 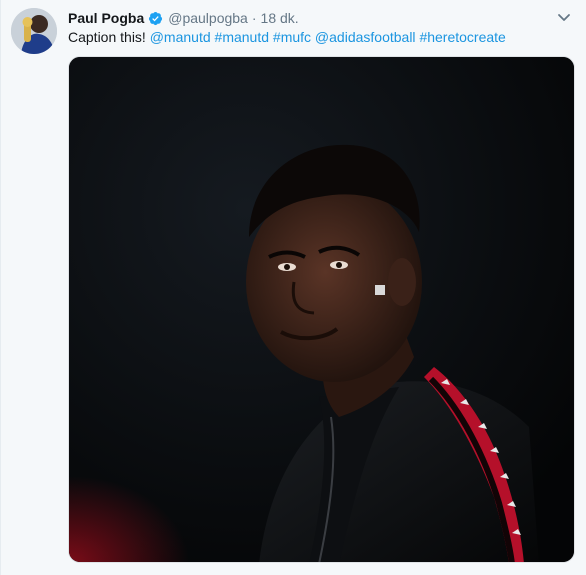 I want to click on chevron-down-icon, so click(x=564, y=17).